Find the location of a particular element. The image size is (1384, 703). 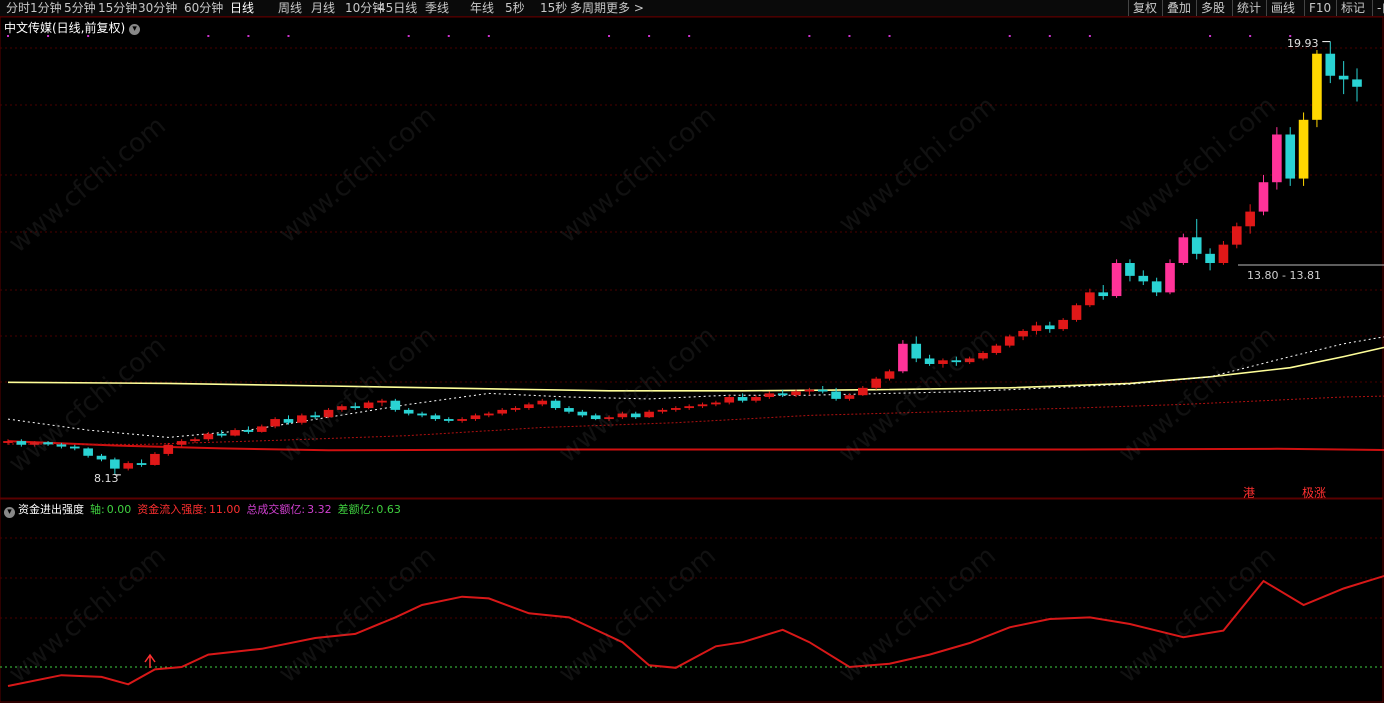

lower-band-line is located at coordinates (695, 446).